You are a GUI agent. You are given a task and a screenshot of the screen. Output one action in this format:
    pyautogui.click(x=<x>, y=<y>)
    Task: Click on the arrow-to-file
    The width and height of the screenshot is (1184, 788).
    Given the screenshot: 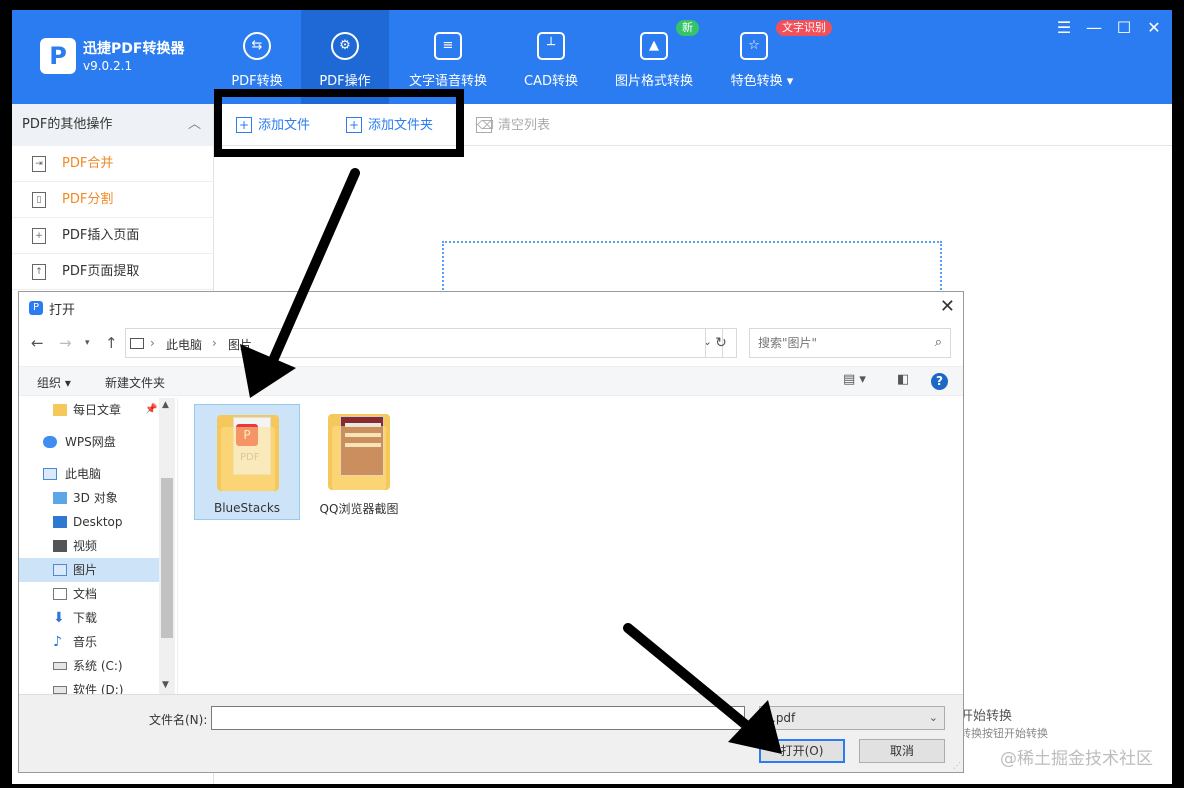 What is the action you would take?
    pyautogui.click(x=300, y=283)
    